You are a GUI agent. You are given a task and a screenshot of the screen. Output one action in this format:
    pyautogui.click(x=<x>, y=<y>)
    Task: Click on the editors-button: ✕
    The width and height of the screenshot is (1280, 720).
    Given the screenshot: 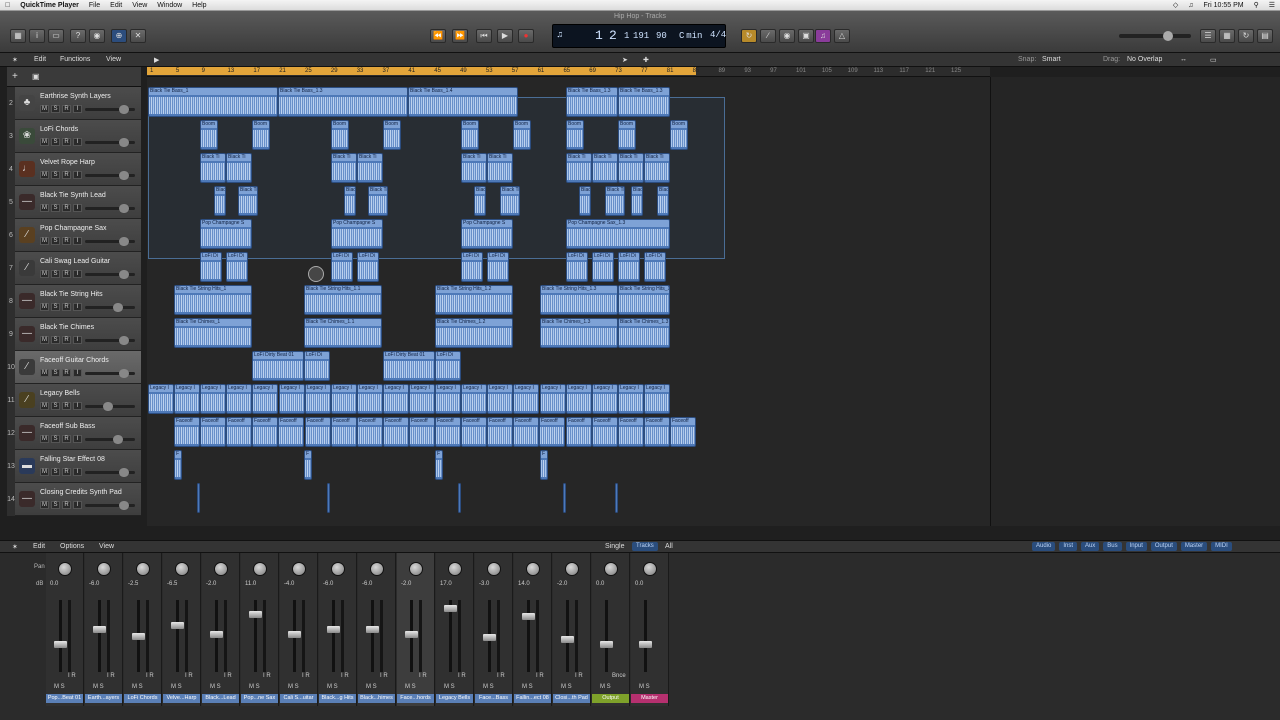 What is the action you would take?
    pyautogui.click(x=138, y=36)
    